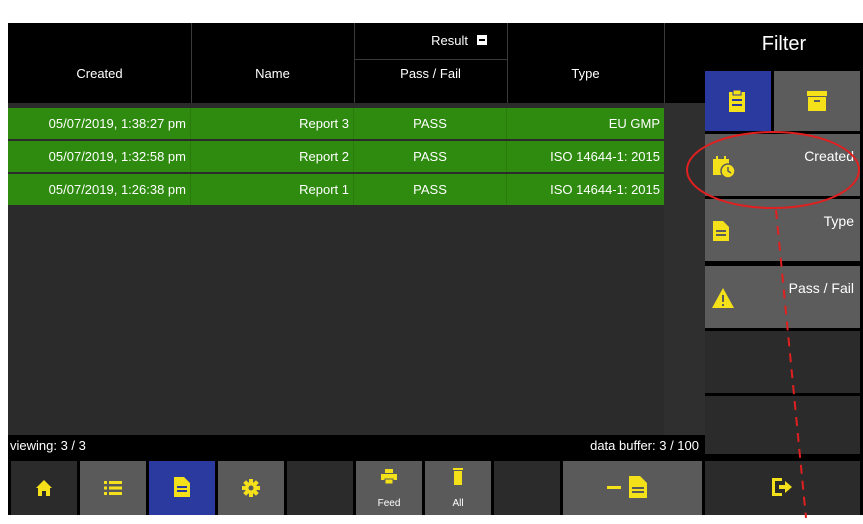  I want to click on annotation-overlay, so click(773, 325).